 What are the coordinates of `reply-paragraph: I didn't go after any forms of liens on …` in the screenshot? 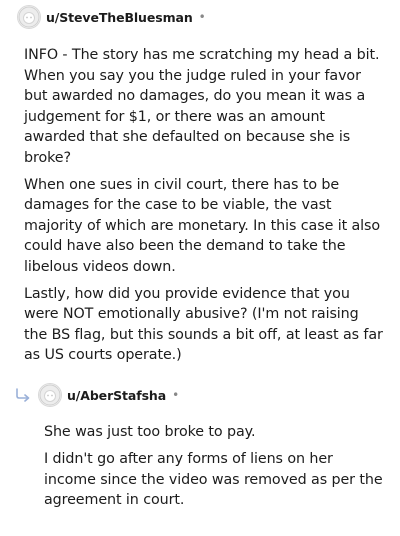 It's located at (213, 479).